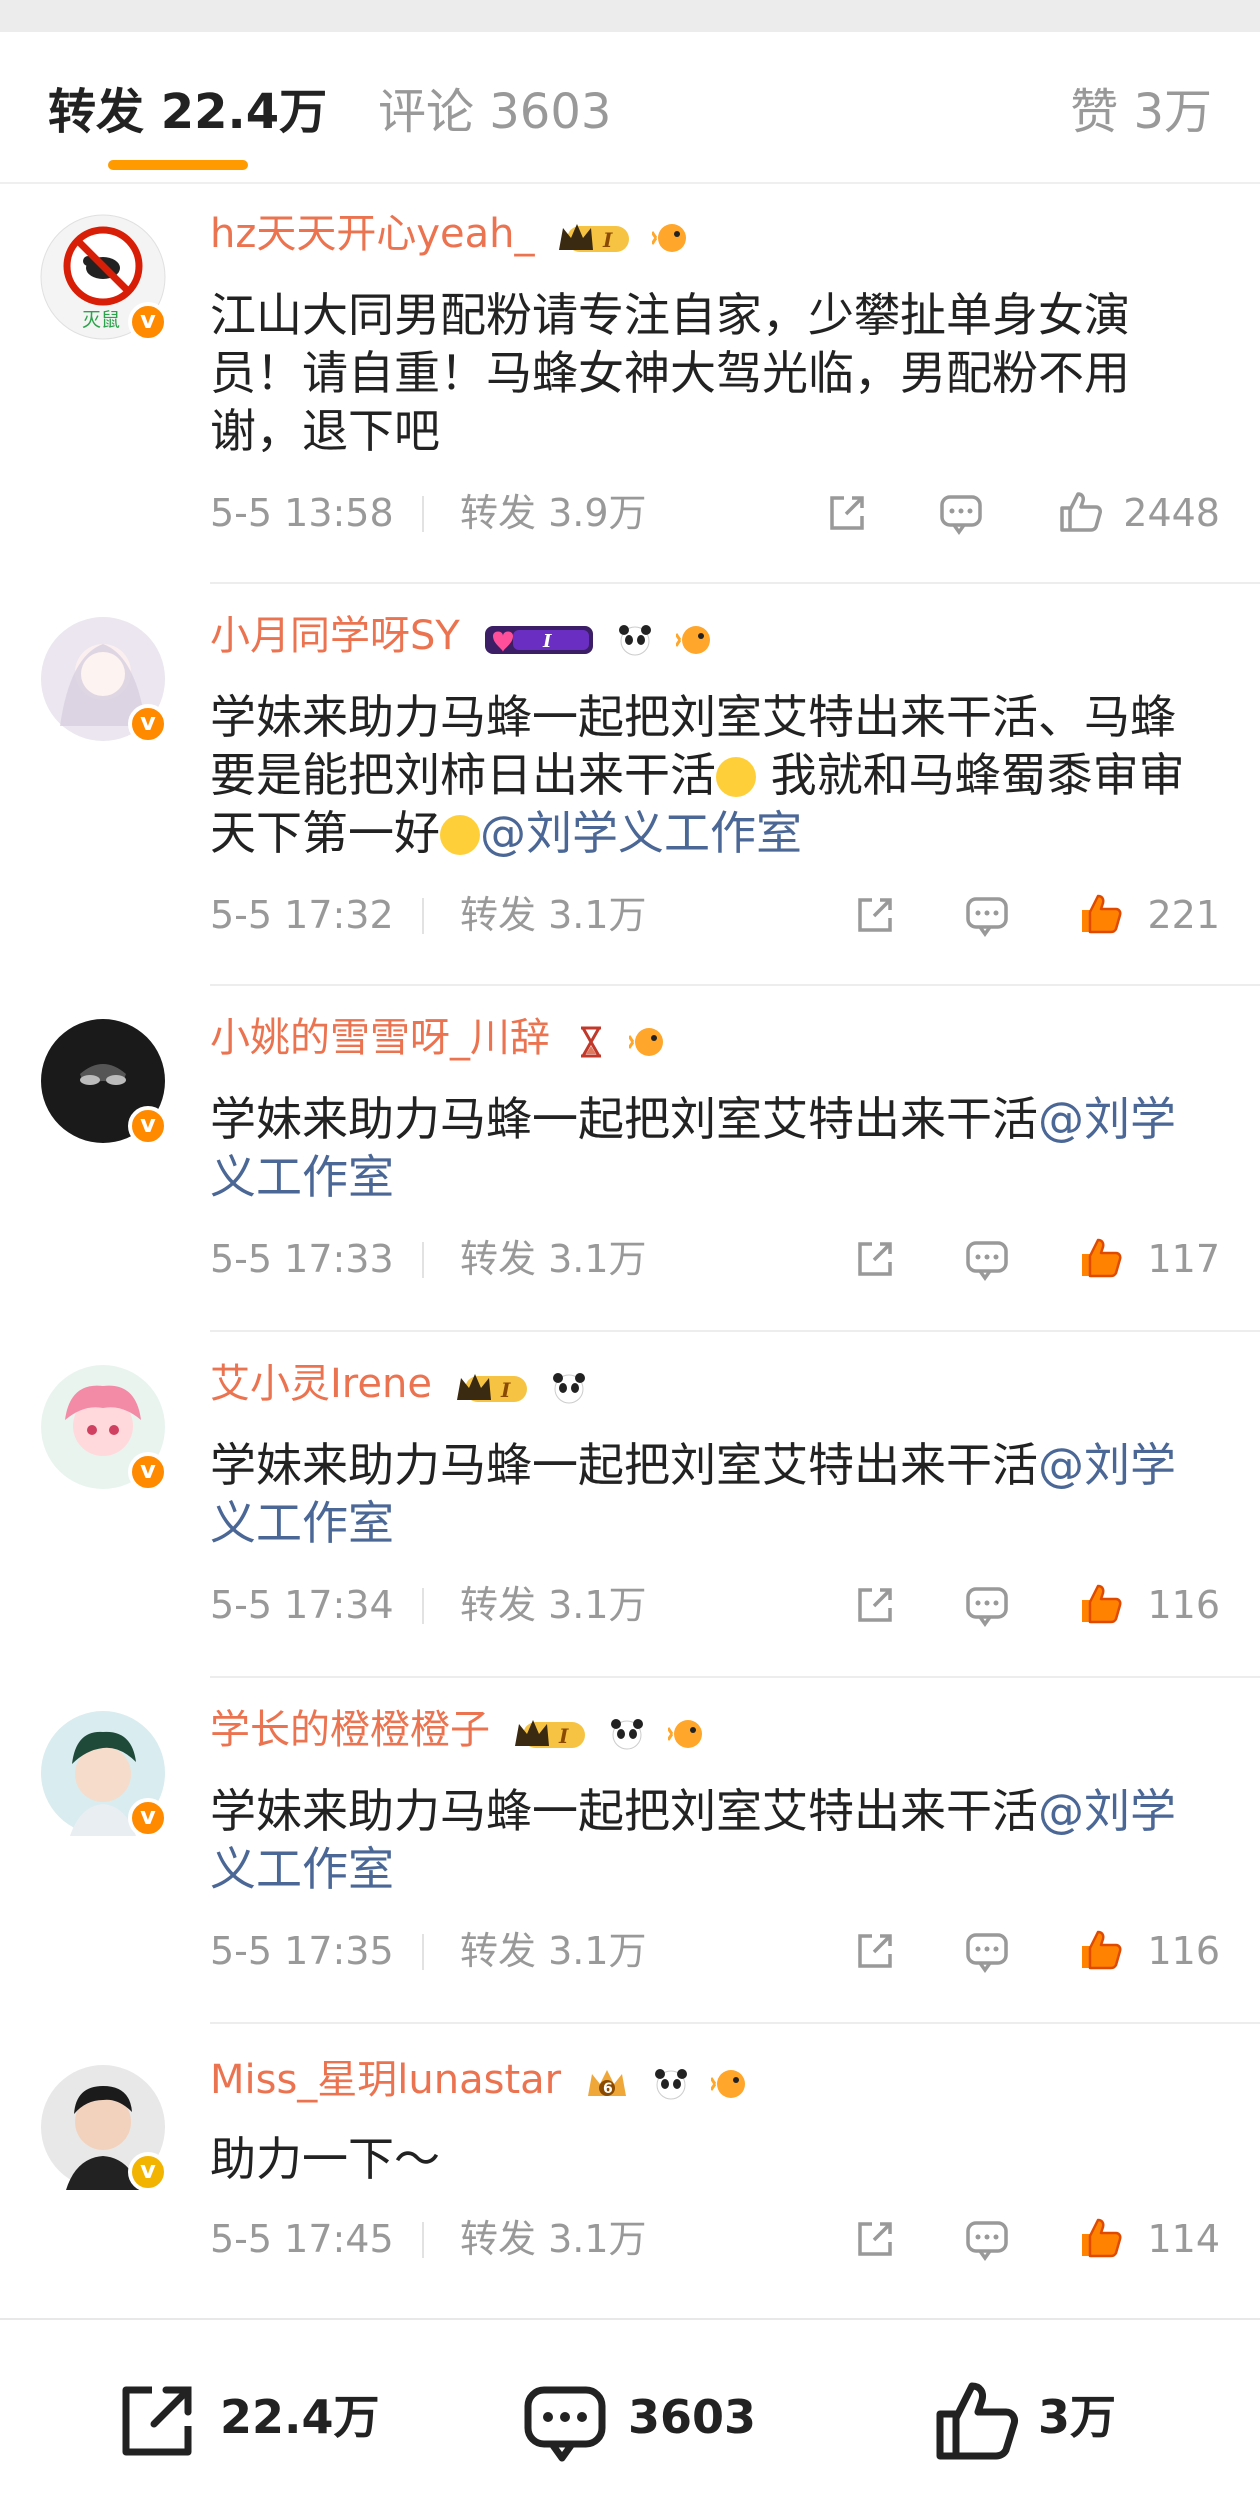 The image size is (1260, 2507). Describe the element at coordinates (484, 2081) in the screenshot. I see `username: Miss_星玥lunastar 6` at that location.